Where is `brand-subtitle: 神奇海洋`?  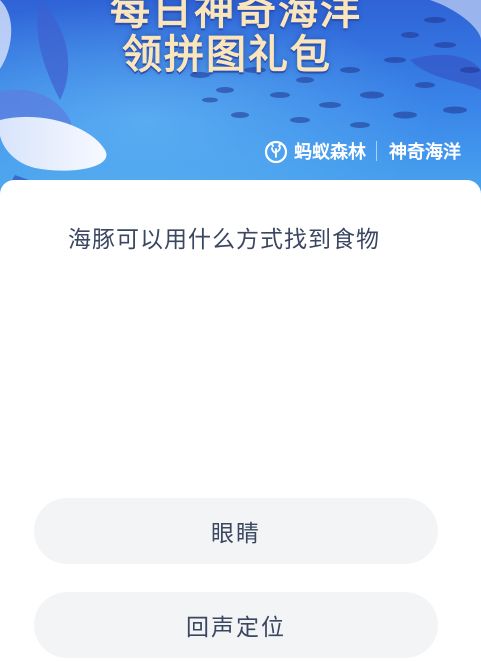 brand-subtitle: 神奇海洋 is located at coordinates (425, 152).